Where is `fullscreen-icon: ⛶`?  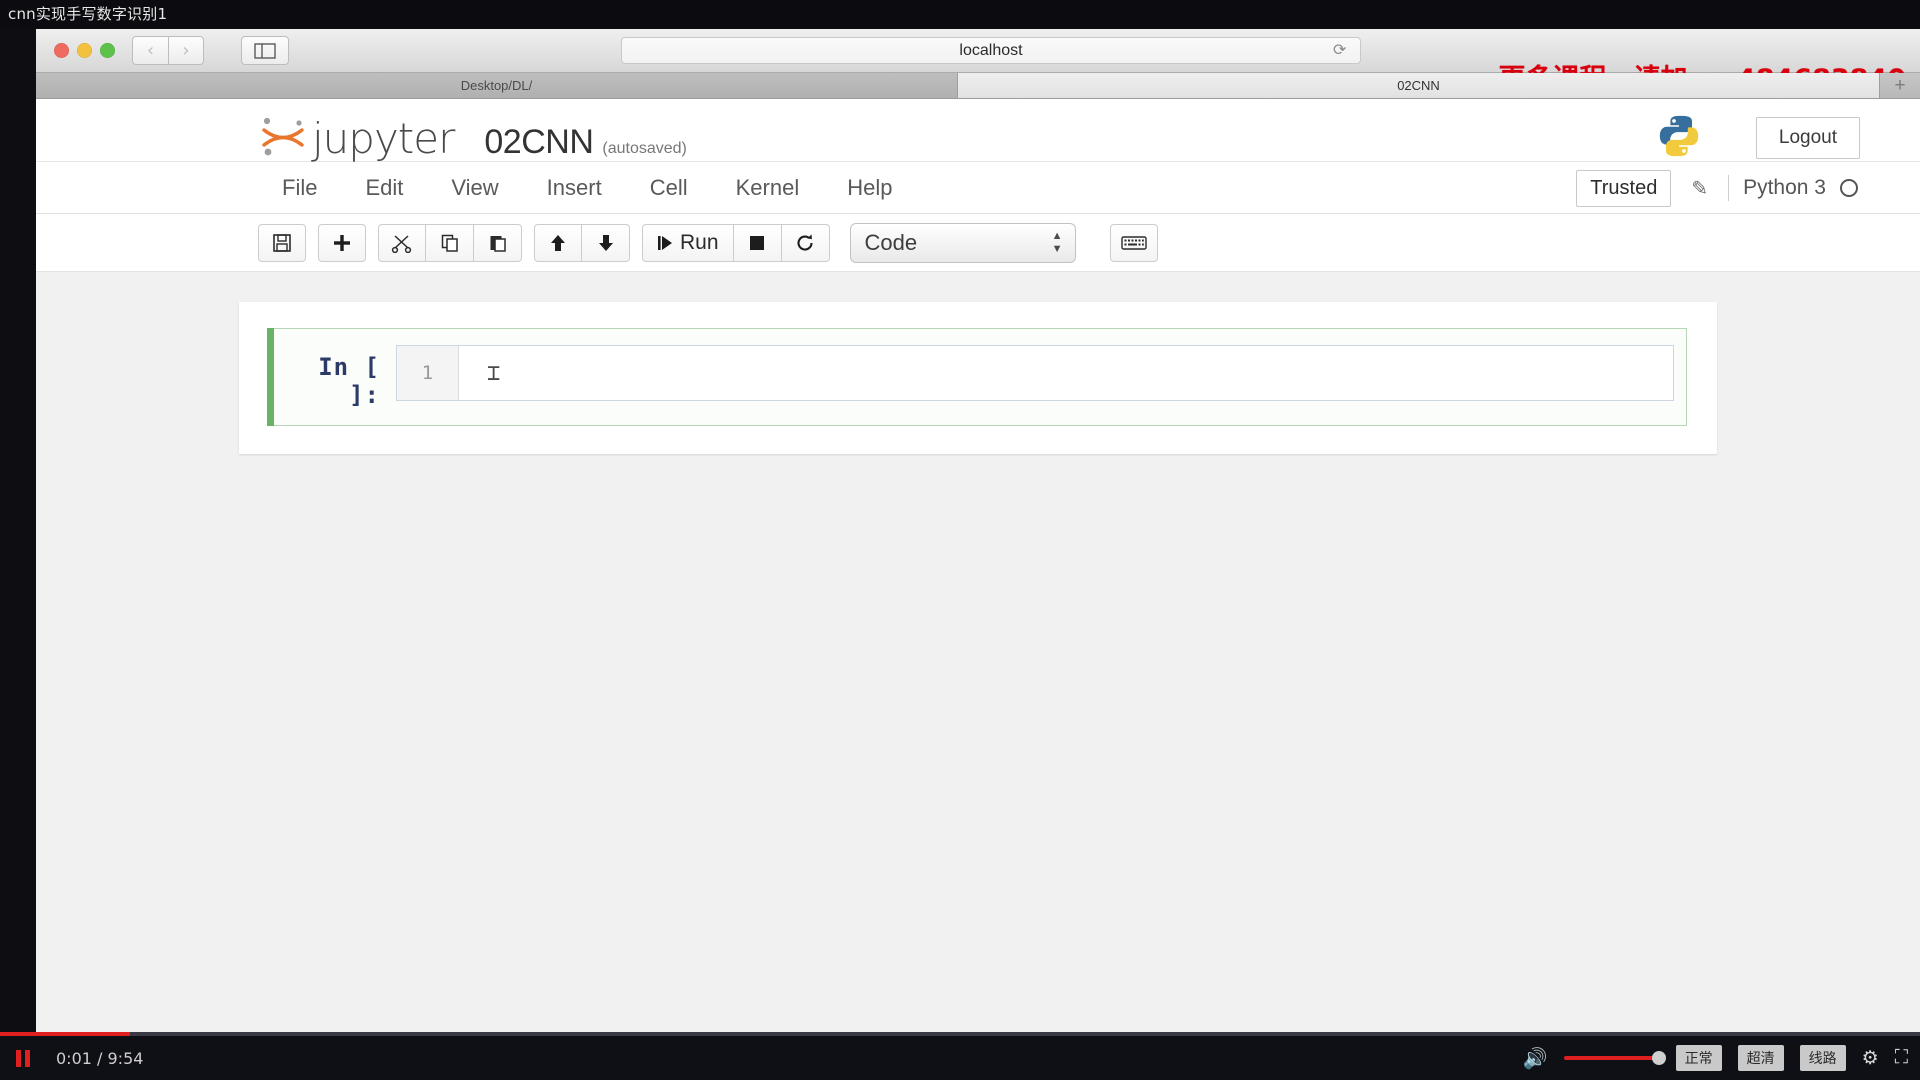
fullscreen-icon: ⛶ is located at coordinates (1901, 1058).